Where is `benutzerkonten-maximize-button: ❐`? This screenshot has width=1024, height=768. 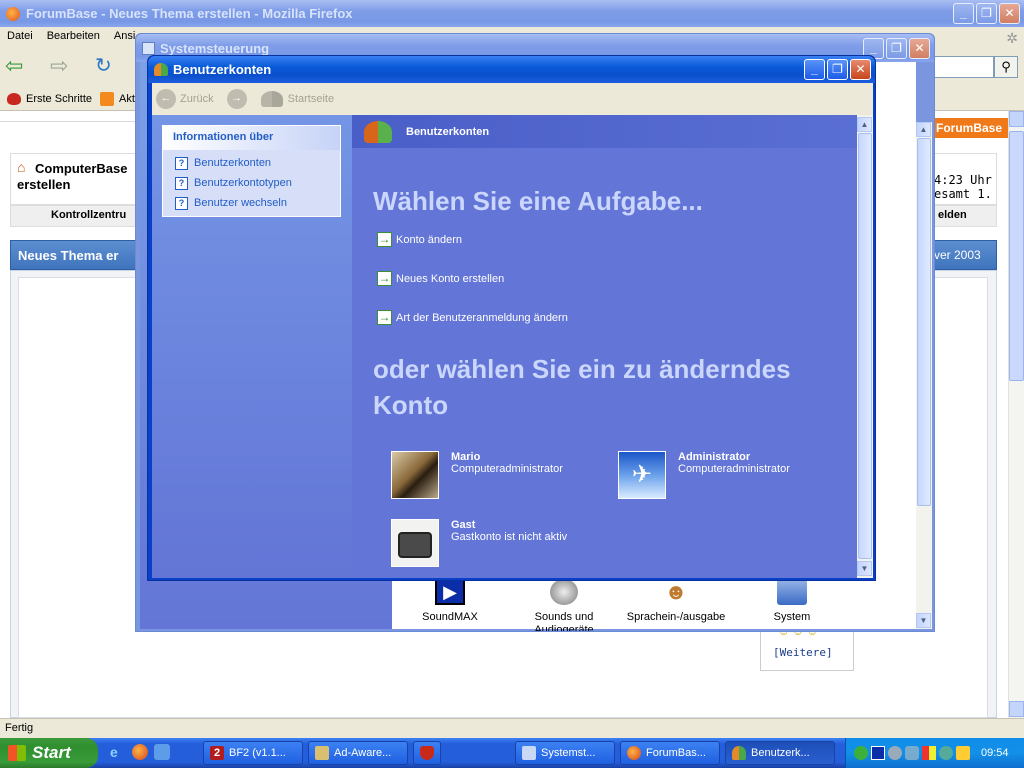 benutzerkonten-maximize-button: ❐ is located at coordinates (837, 69).